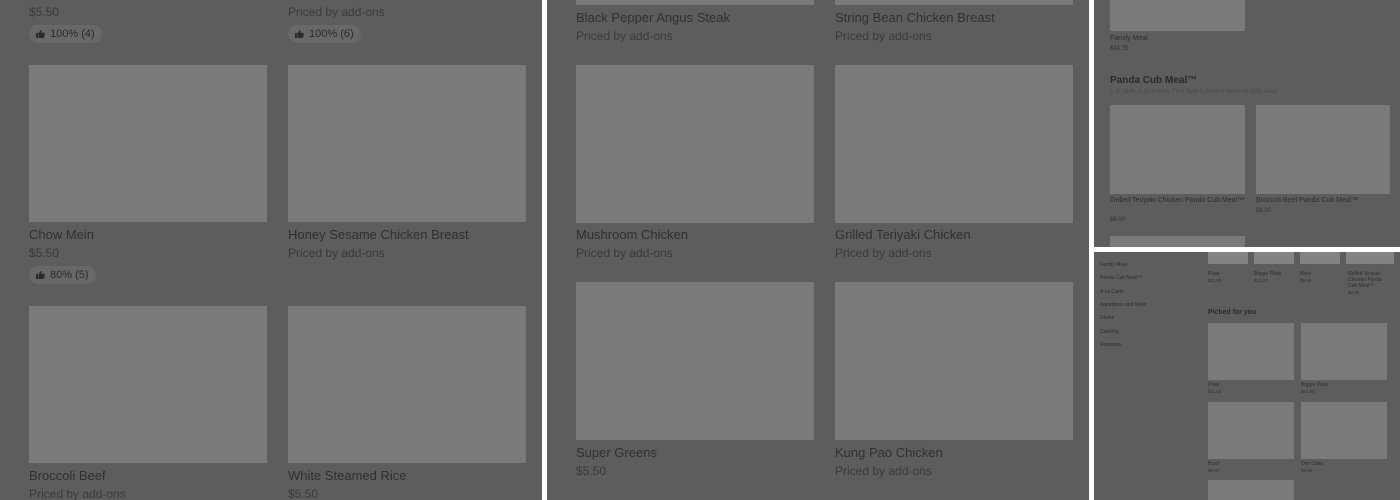 This screenshot has width=1400, height=500. Describe the element at coordinates (903, 234) in the screenshot. I see `item-name: Grilled Teriyaki Chicken` at that location.